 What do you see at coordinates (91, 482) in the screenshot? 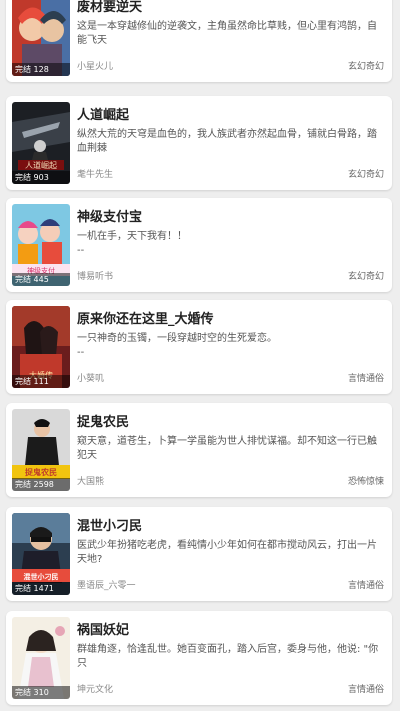
I see `book-author: 大国熊` at bounding box center [91, 482].